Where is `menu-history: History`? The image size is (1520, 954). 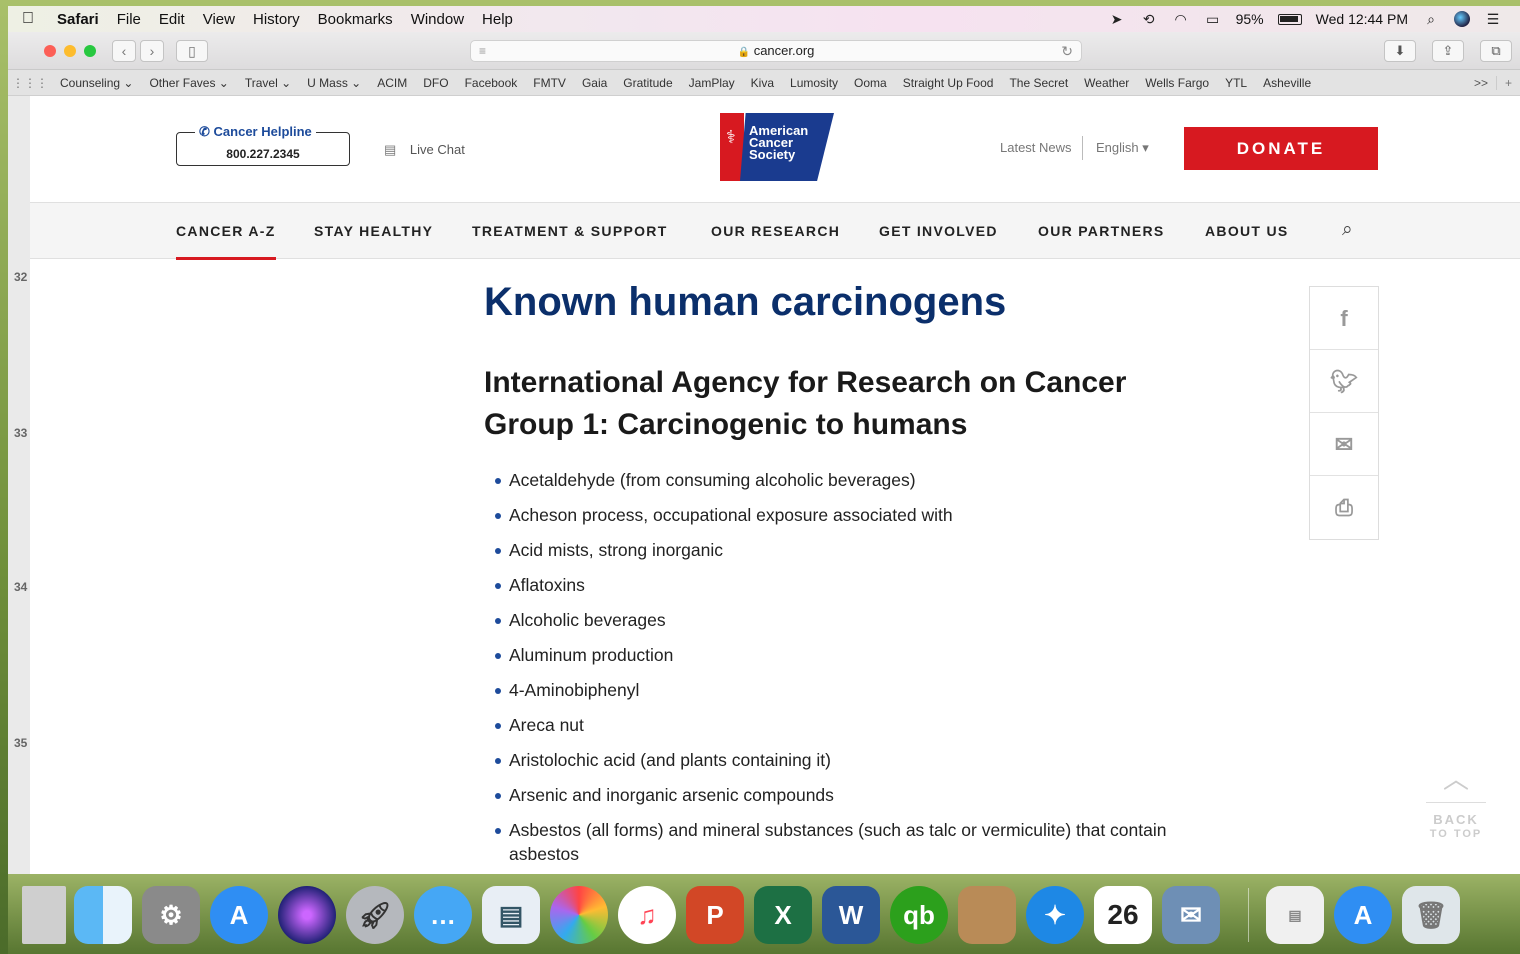 menu-history: History is located at coordinates (276, 19).